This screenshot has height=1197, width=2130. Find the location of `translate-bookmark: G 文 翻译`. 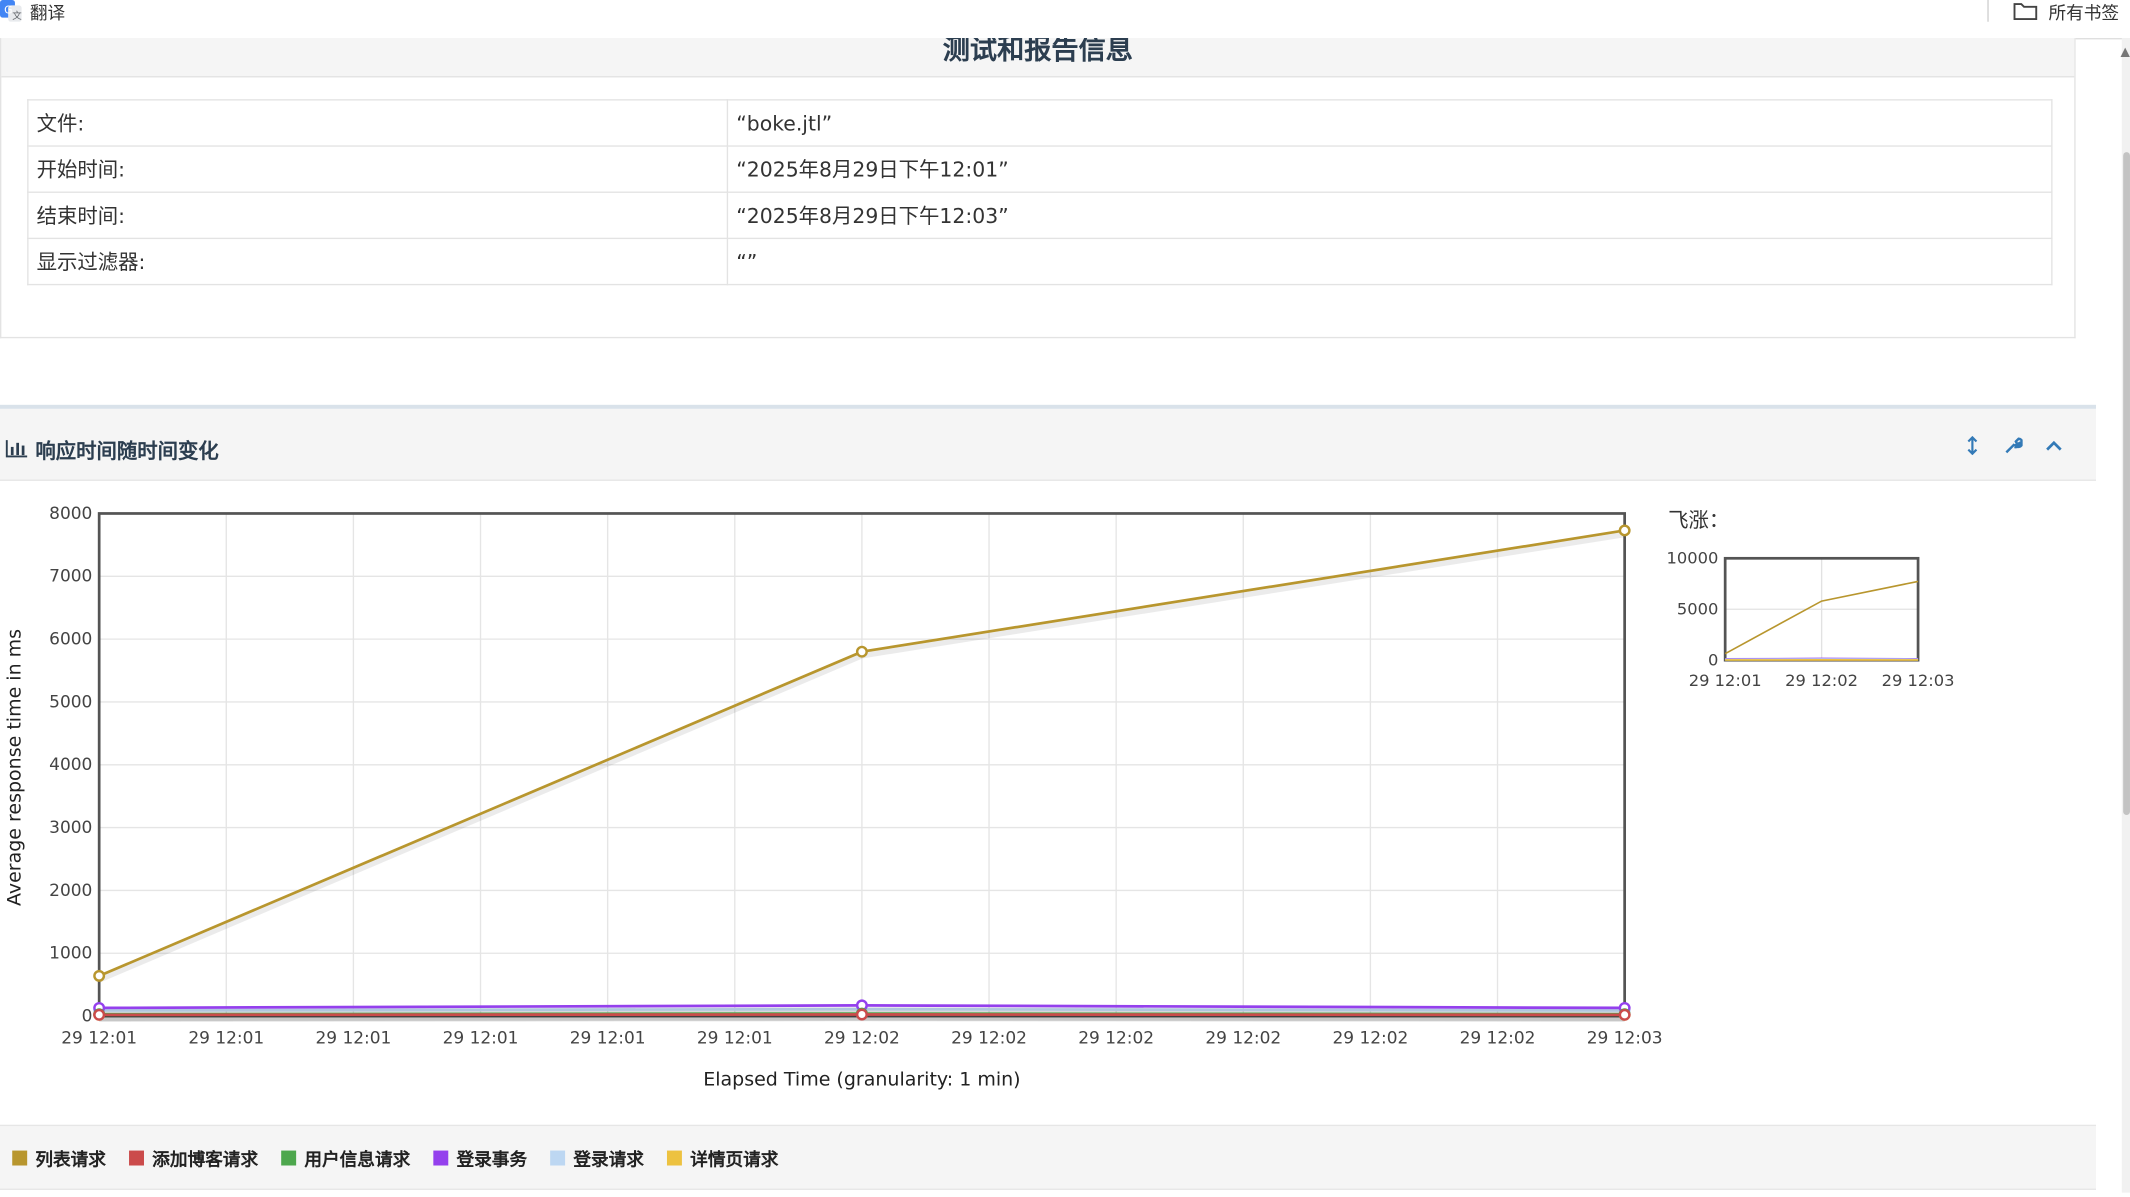

translate-bookmark: G 文 翻译 is located at coordinates (32, 11).